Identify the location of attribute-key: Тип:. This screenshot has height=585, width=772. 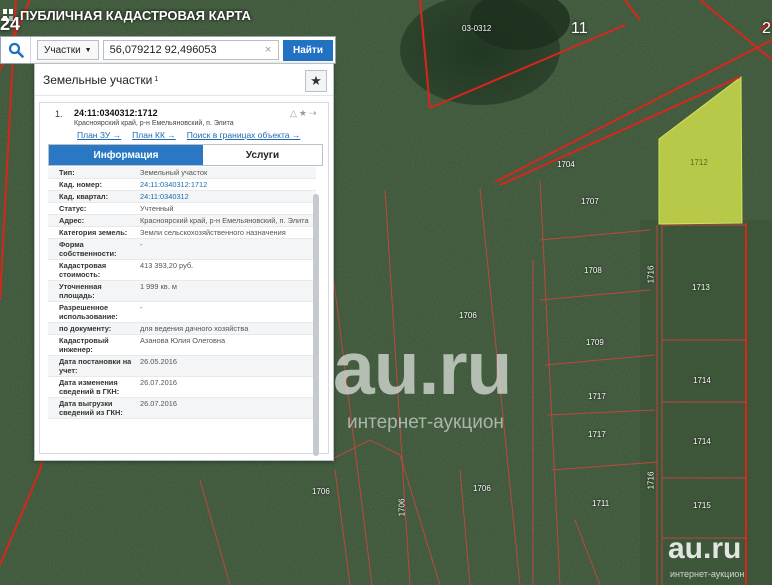
(67, 172).